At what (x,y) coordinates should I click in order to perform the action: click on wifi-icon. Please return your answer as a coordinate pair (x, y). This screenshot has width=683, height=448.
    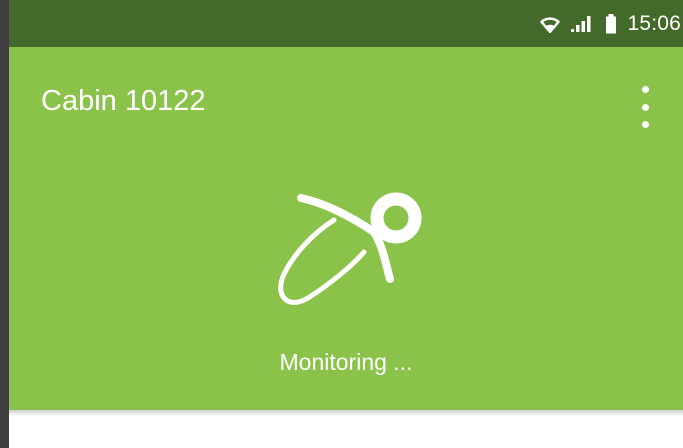
    Looking at the image, I should click on (550, 24).